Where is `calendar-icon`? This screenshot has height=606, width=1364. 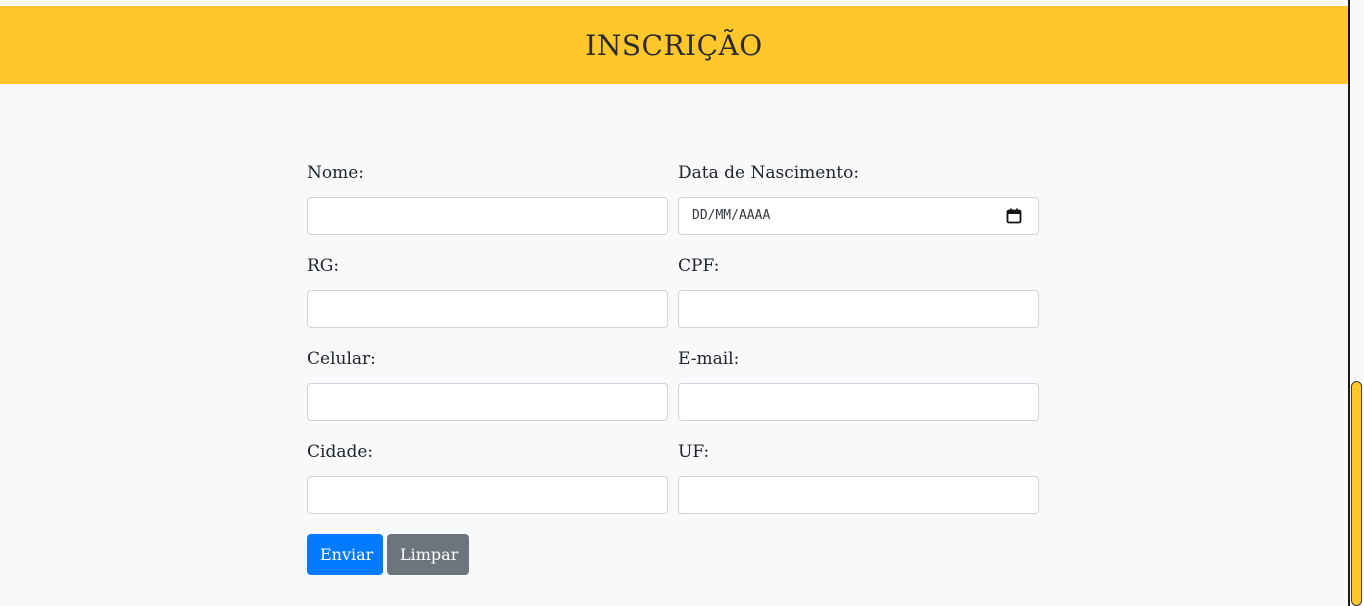
calendar-icon is located at coordinates (1014, 216).